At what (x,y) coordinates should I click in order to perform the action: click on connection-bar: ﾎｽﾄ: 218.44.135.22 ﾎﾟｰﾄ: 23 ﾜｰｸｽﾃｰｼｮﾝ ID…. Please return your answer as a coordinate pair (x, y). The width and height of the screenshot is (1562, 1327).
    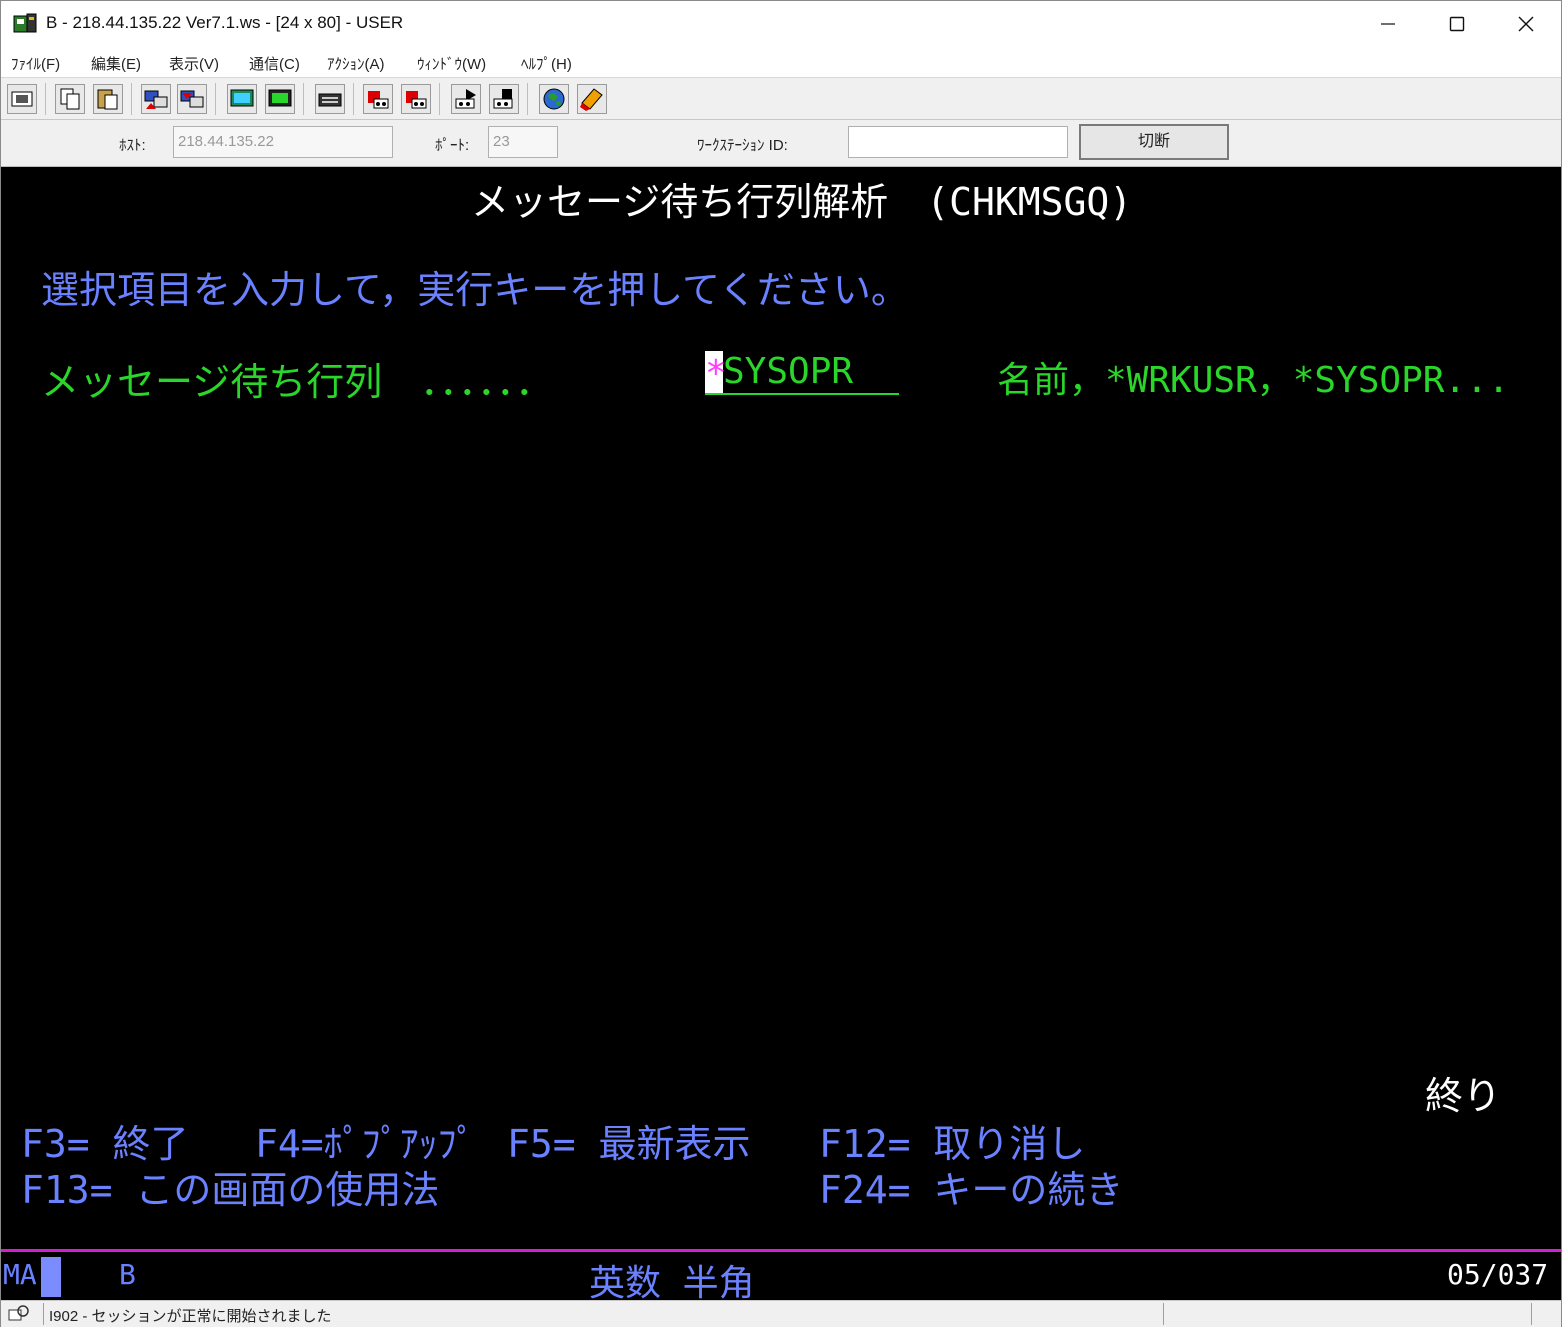
    Looking at the image, I should click on (781, 143).